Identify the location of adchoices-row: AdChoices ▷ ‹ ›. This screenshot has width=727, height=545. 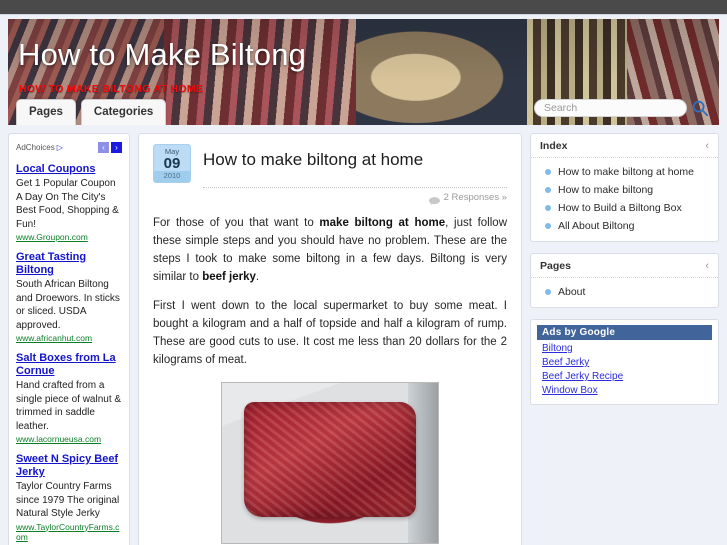
(69, 147).